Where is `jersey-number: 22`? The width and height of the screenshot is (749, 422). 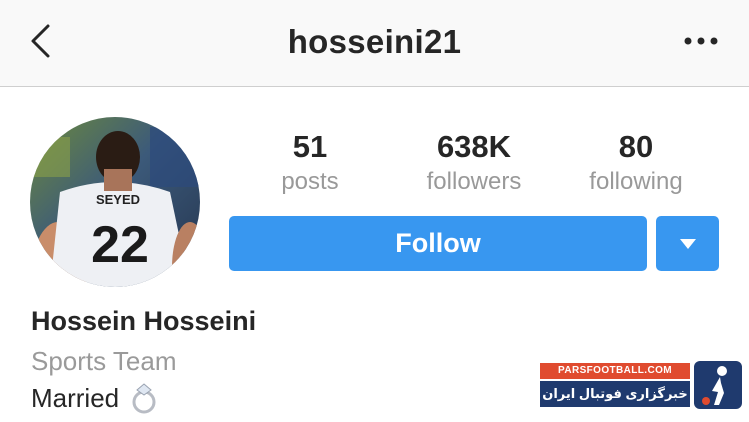
jersey-number: 22 is located at coordinates (120, 245).